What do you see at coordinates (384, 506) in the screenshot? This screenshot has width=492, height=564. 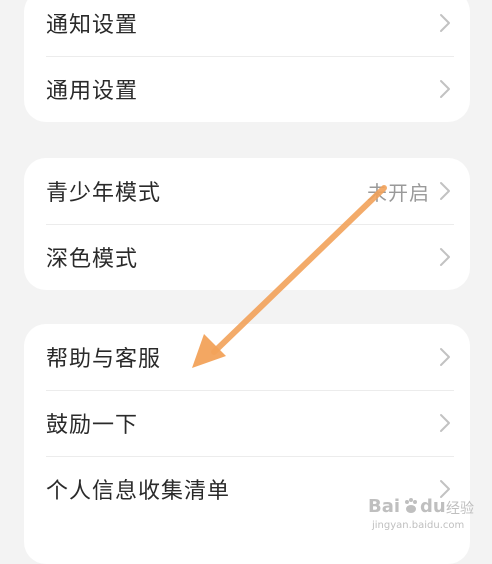 I see `watermark-brand: Bai` at bounding box center [384, 506].